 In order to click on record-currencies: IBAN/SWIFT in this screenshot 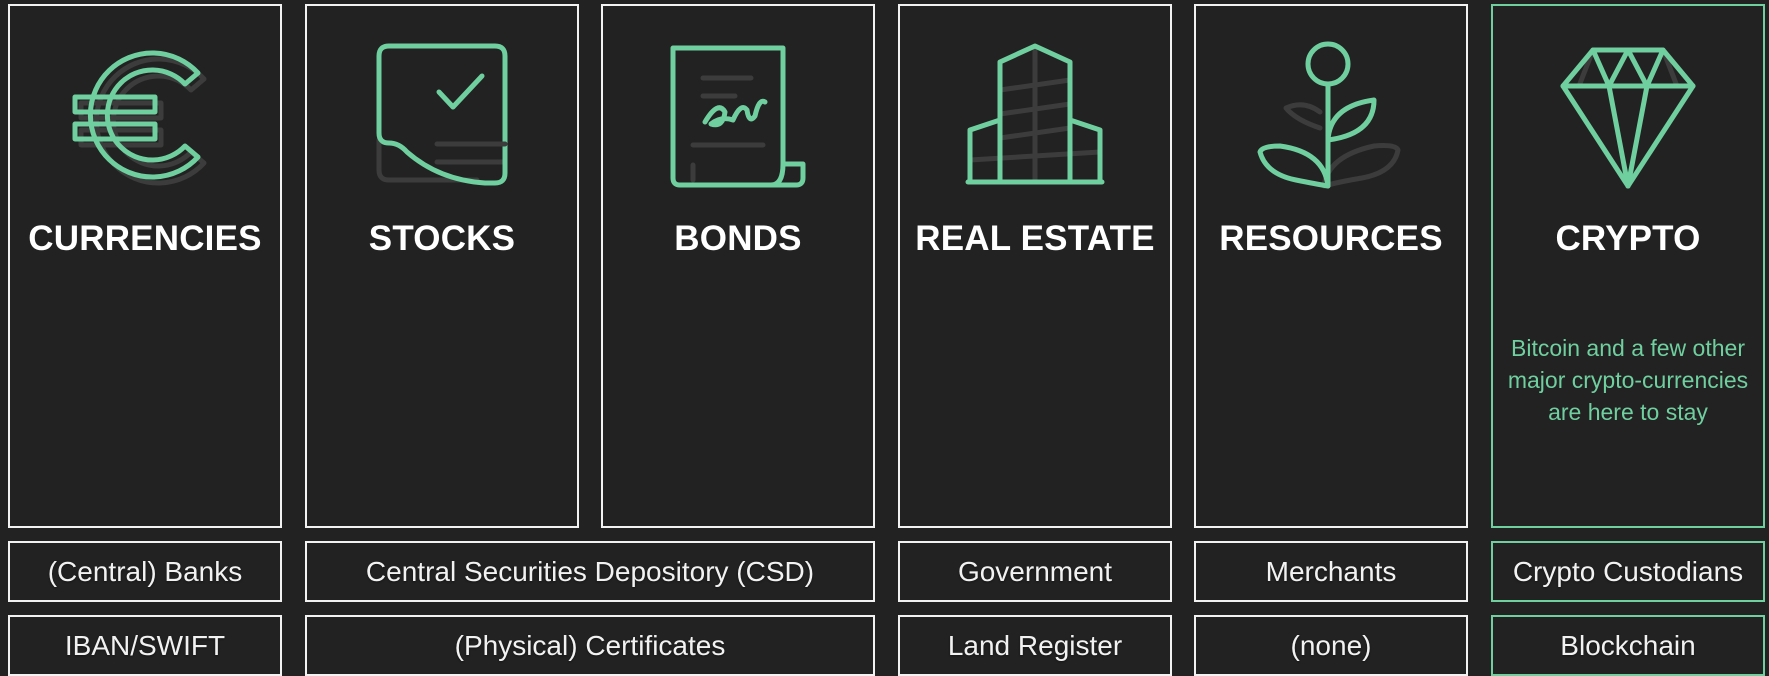, I will do `click(145, 645)`.